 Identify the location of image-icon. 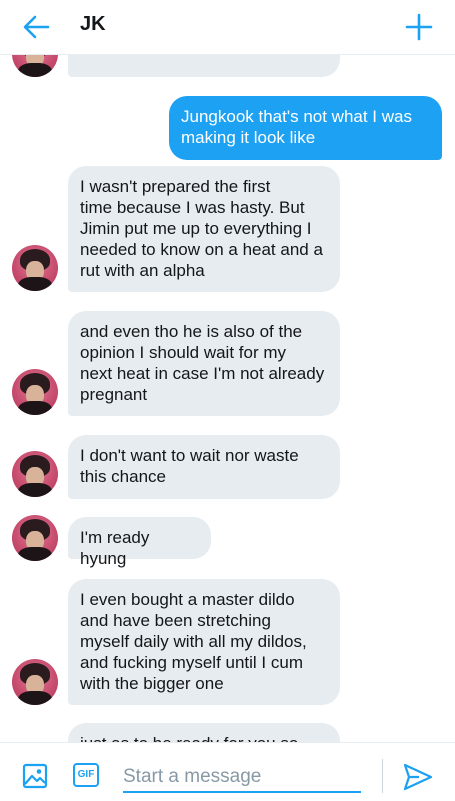
(35, 776).